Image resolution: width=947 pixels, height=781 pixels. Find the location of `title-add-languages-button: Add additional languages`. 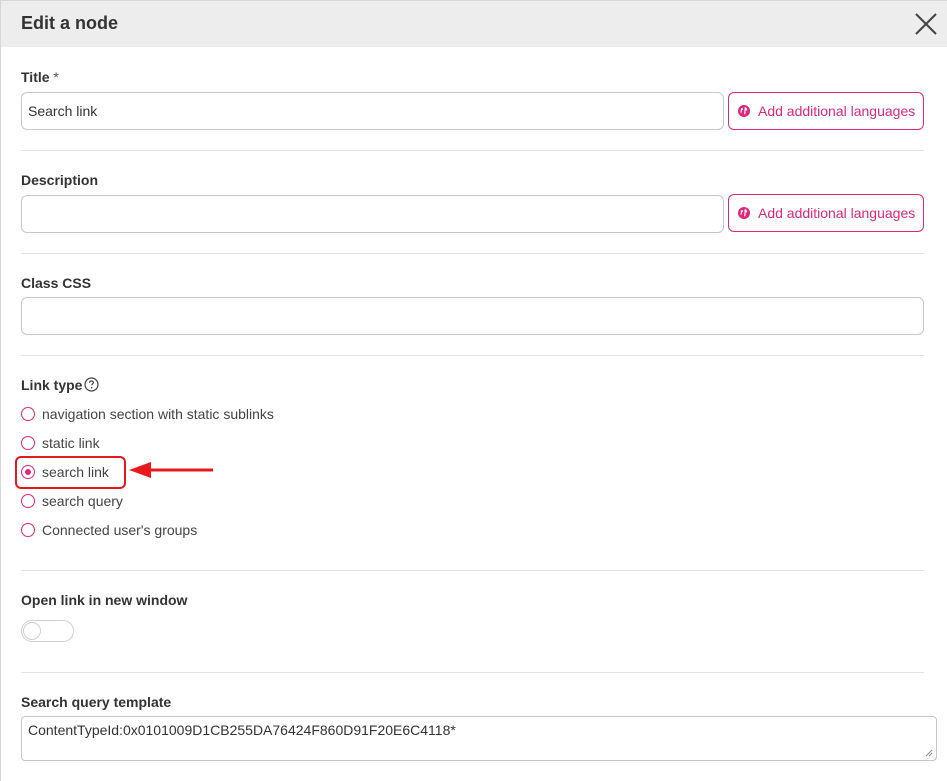

title-add-languages-button: Add additional languages is located at coordinates (826, 111).